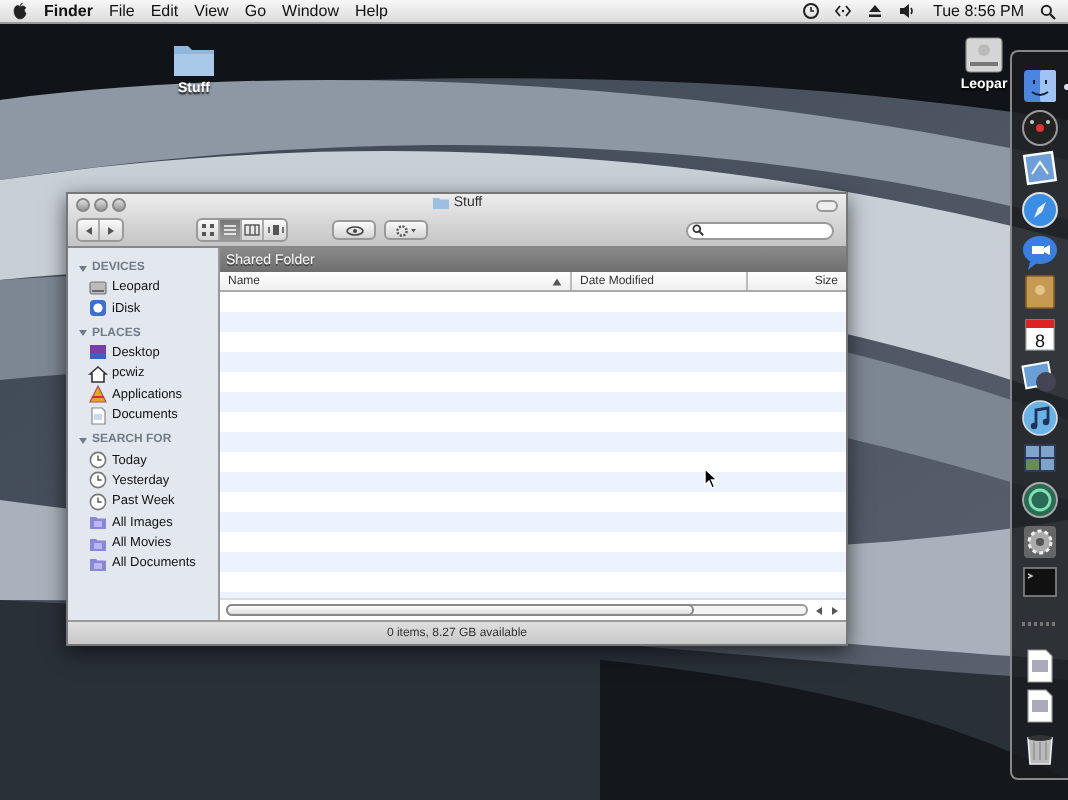 The height and width of the screenshot is (800, 1068). Describe the element at coordinates (211, 11) in the screenshot. I see `menu-item: View` at that location.